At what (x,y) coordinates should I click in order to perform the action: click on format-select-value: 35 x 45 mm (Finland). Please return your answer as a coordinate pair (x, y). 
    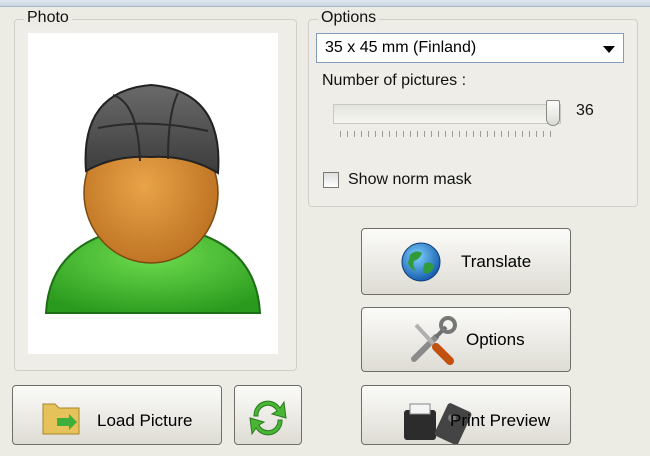
    Looking at the image, I should click on (401, 47).